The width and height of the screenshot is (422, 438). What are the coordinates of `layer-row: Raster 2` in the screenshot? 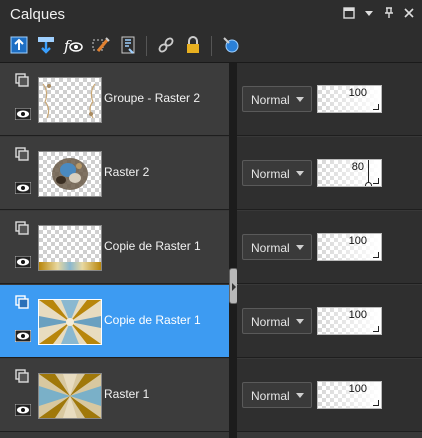 It's located at (114, 173).